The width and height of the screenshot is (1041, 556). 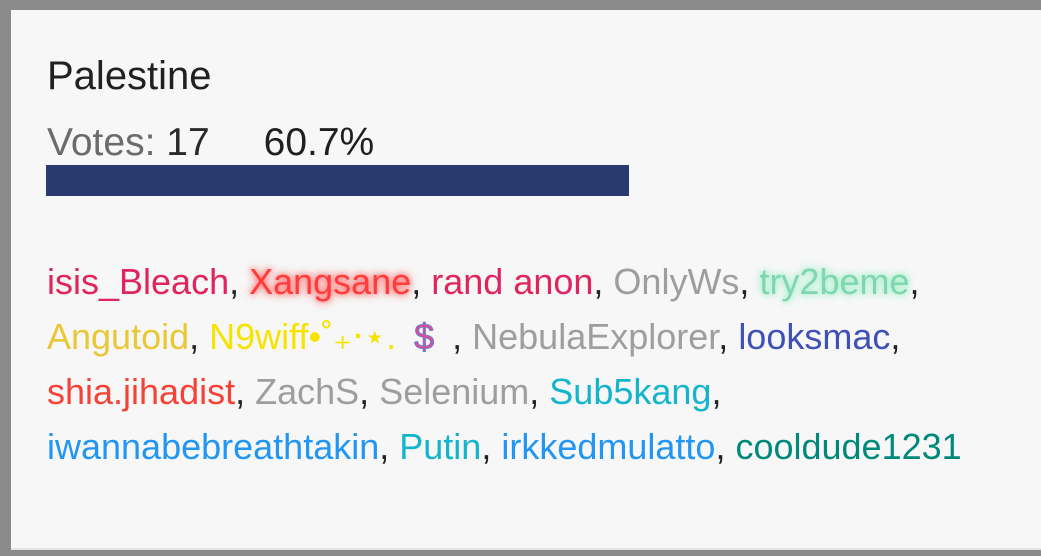 What do you see at coordinates (848, 446) in the screenshot?
I see `voter-name: cooldude1231` at bounding box center [848, 446].